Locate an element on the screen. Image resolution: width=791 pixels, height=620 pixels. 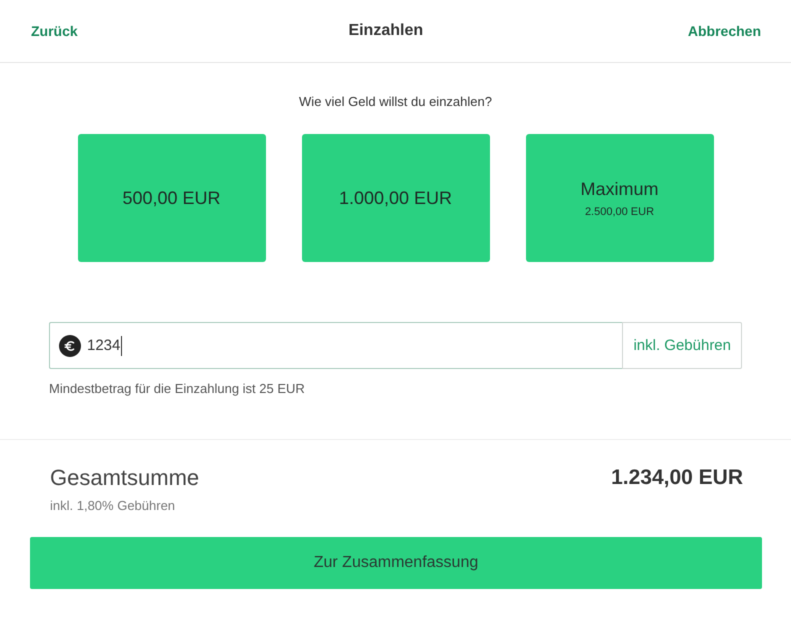
fees-note: inkl. 1,80% Gebühren is located at coordinates (113, 506).